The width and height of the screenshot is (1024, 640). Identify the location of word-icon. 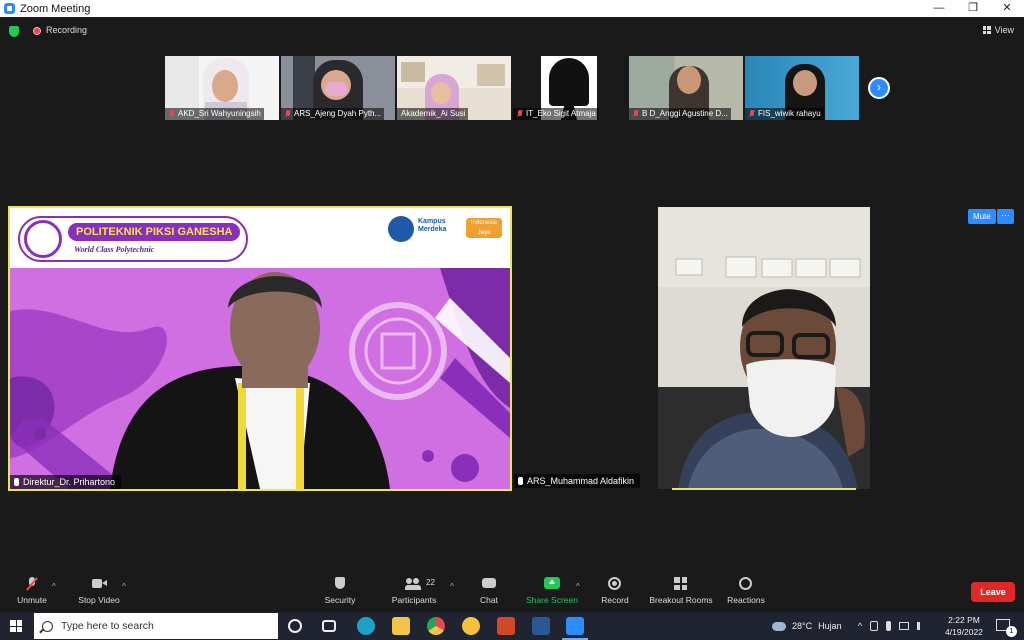
(541, 626).